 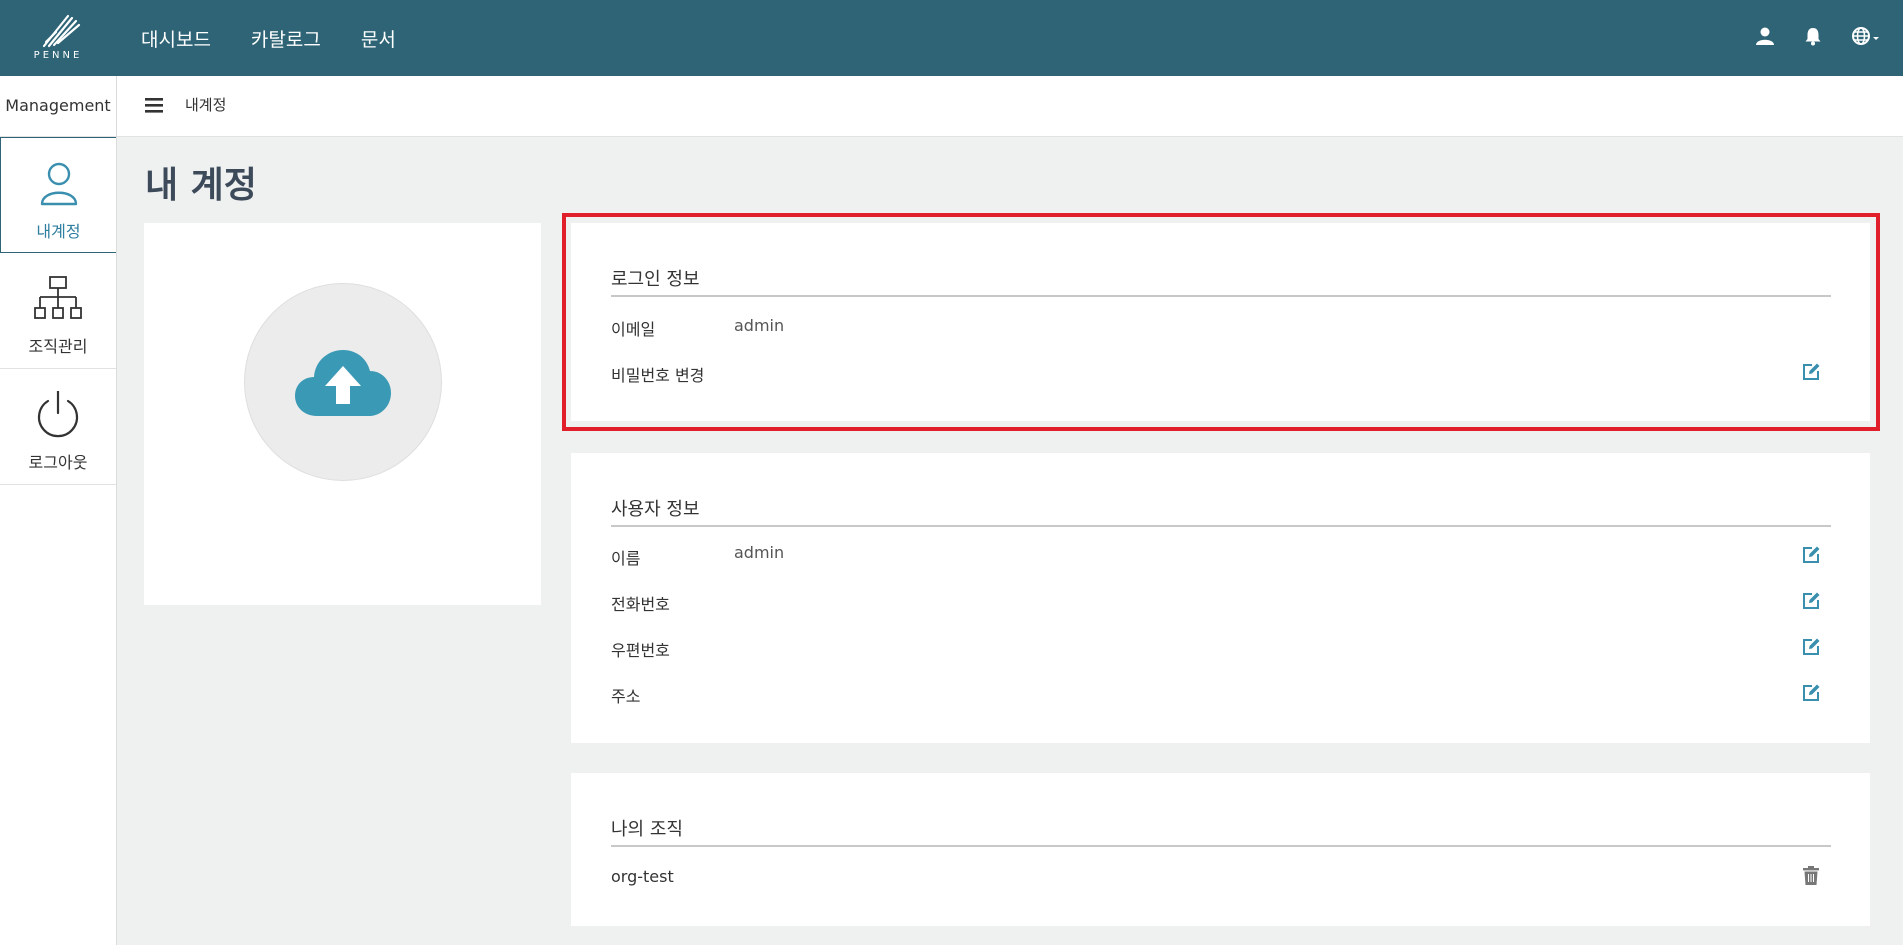 I want to click on trash-icon, so click(x=1811, y=876).